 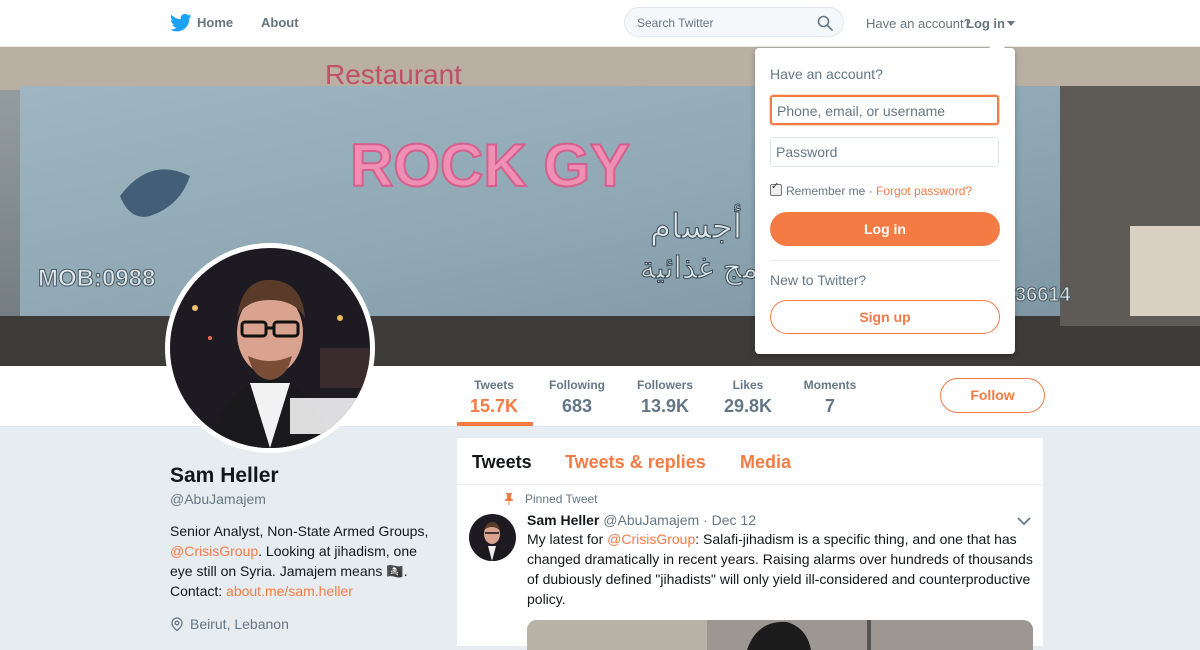 I want to click on tweet-text-part: My latest for, so click(x=567, y=539).